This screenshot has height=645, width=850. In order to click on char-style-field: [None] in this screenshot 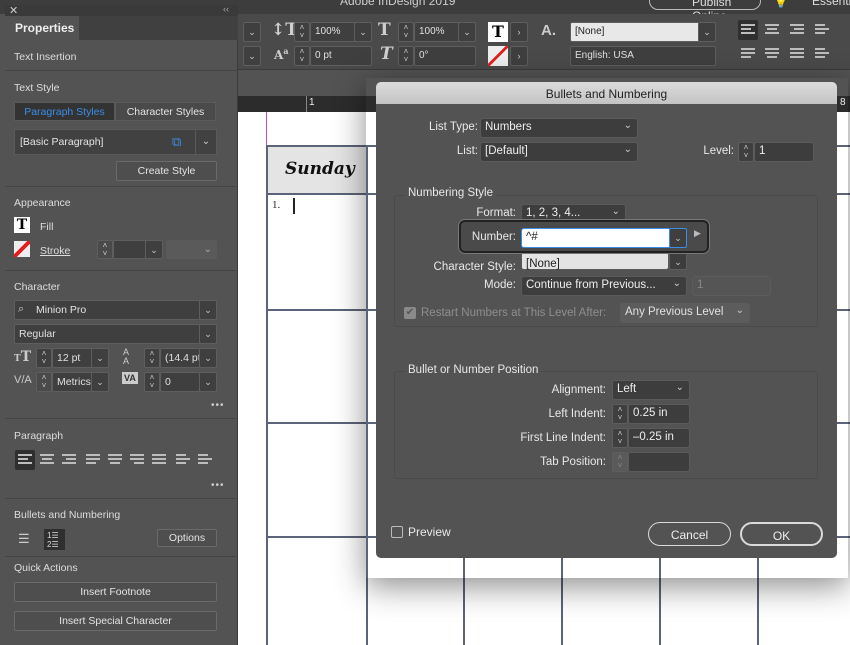, I will do `click(635, 32)`.